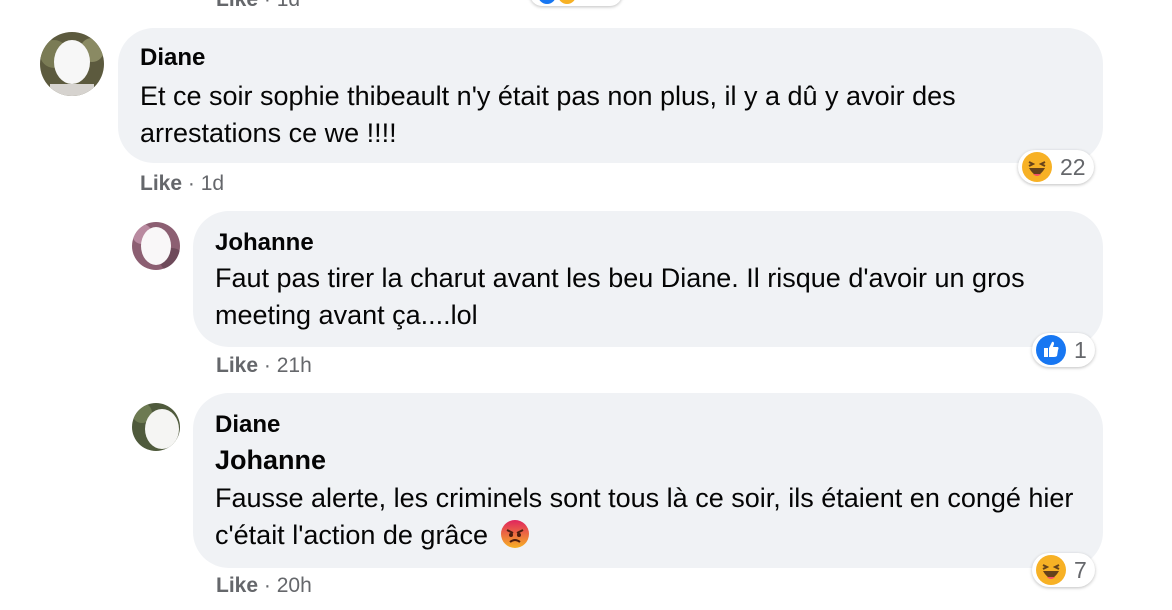 This screenshot has width=1172, height=610. What do you see at coordinates (1051, 350) in the screenshot?
I see `like-thumb-icon` at bounding box center [1051, 350].